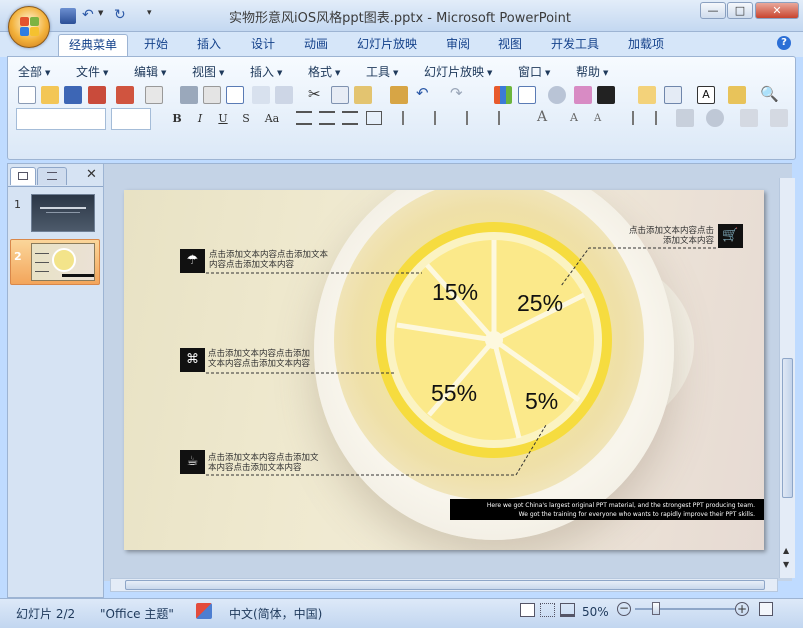 The height and width of the screenshot is (628, 803). I want to click on paste-icon, so click(363, 95).